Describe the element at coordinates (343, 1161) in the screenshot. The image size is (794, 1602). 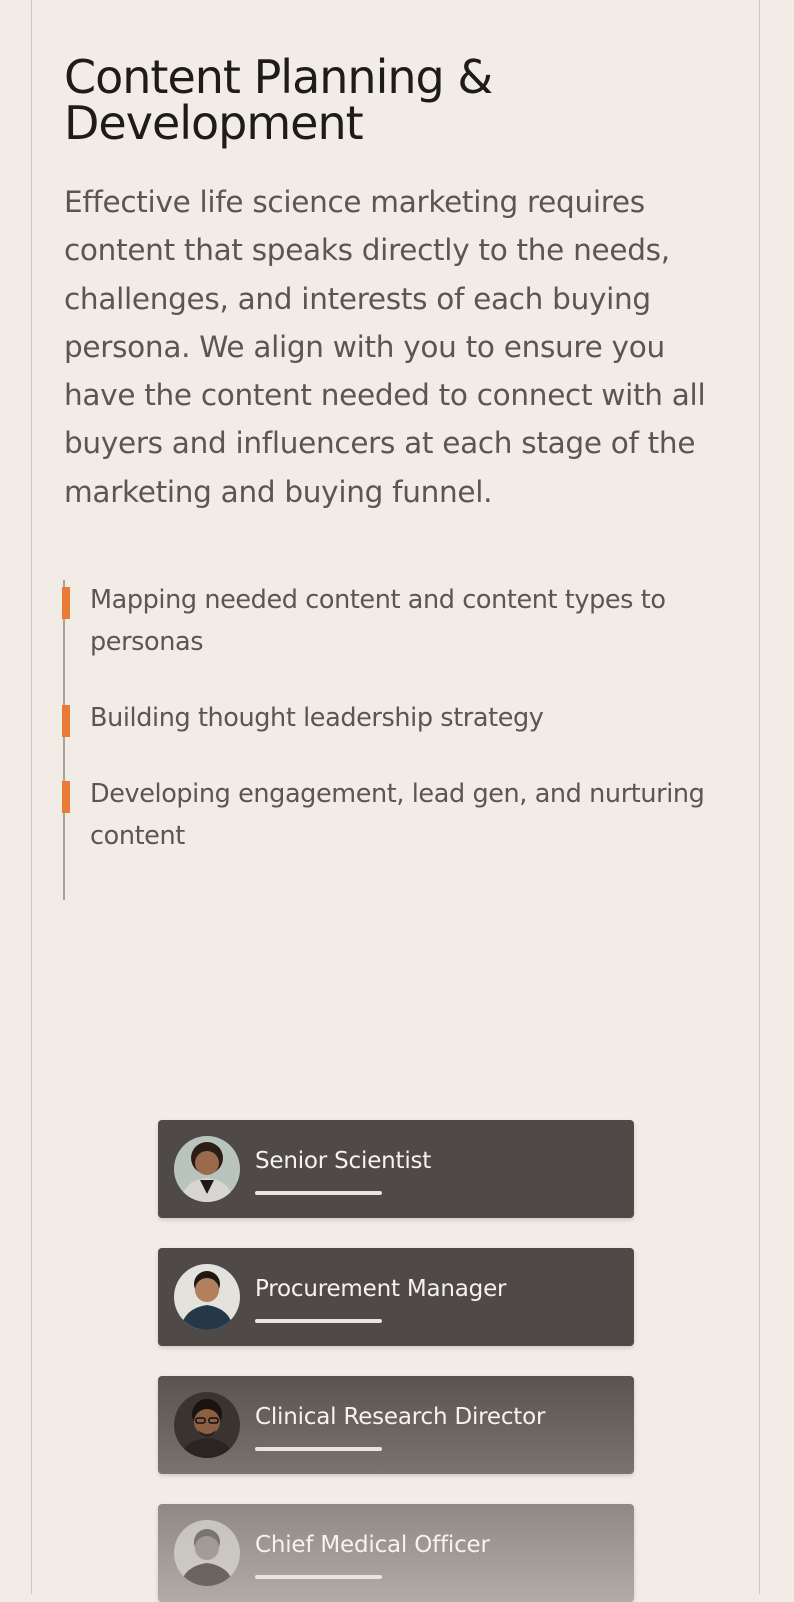
I see `persona-name: Senior Scientist` at that location.